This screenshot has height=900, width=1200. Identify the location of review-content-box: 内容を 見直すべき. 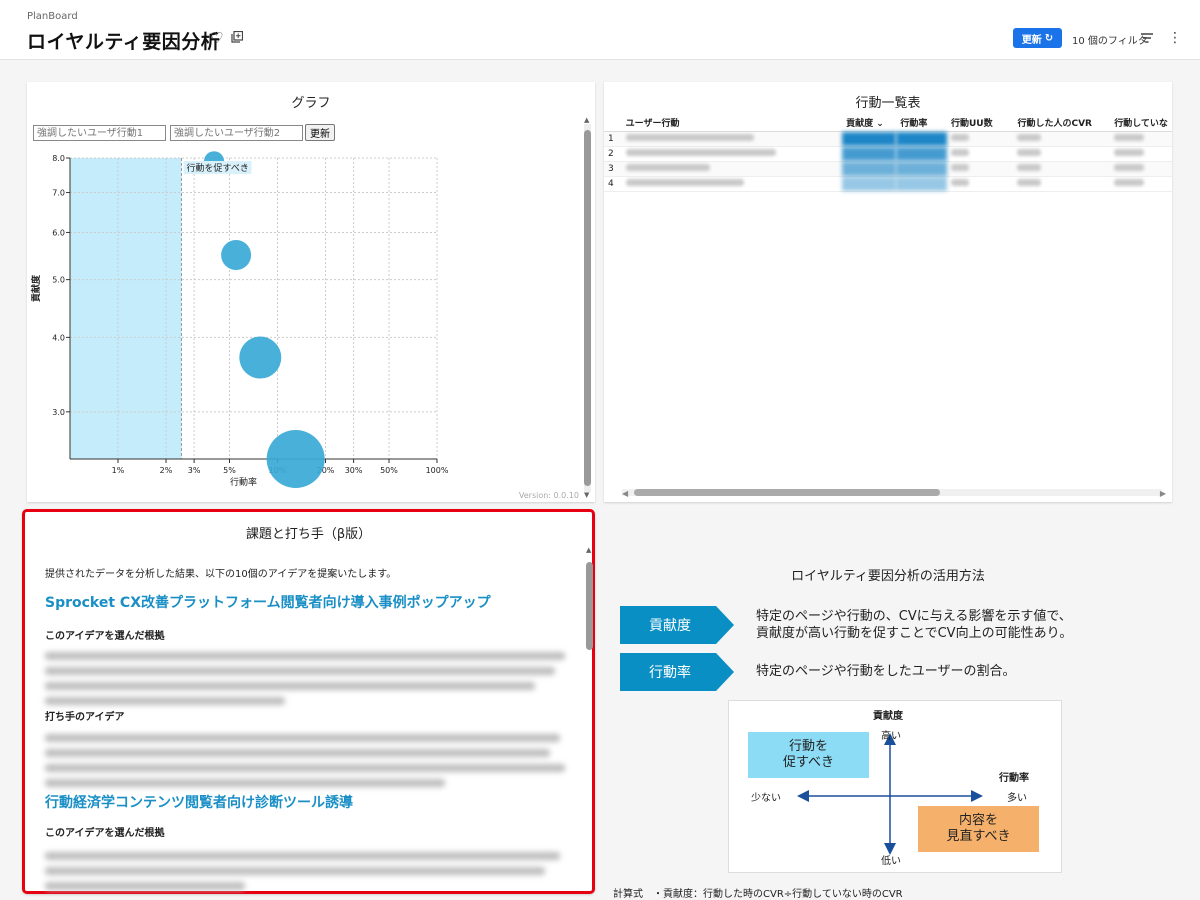
(978, 829).